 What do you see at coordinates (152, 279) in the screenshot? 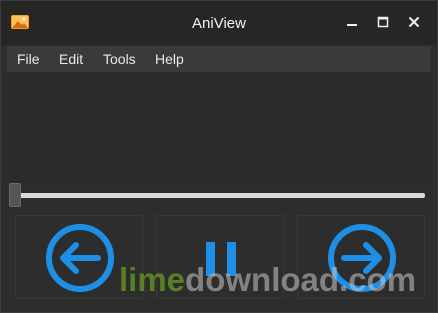
I see `watermark-lime: lime` at bounding box center [152, 279].